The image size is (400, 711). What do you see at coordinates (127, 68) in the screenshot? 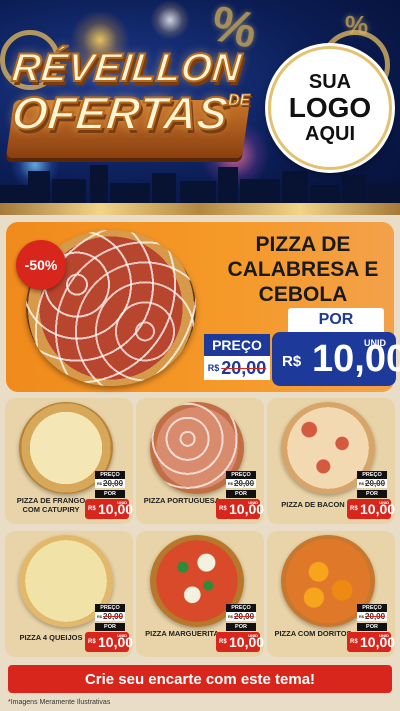
I see `title-line-1: RÉVEILLON` at bounding box center [127, 68].